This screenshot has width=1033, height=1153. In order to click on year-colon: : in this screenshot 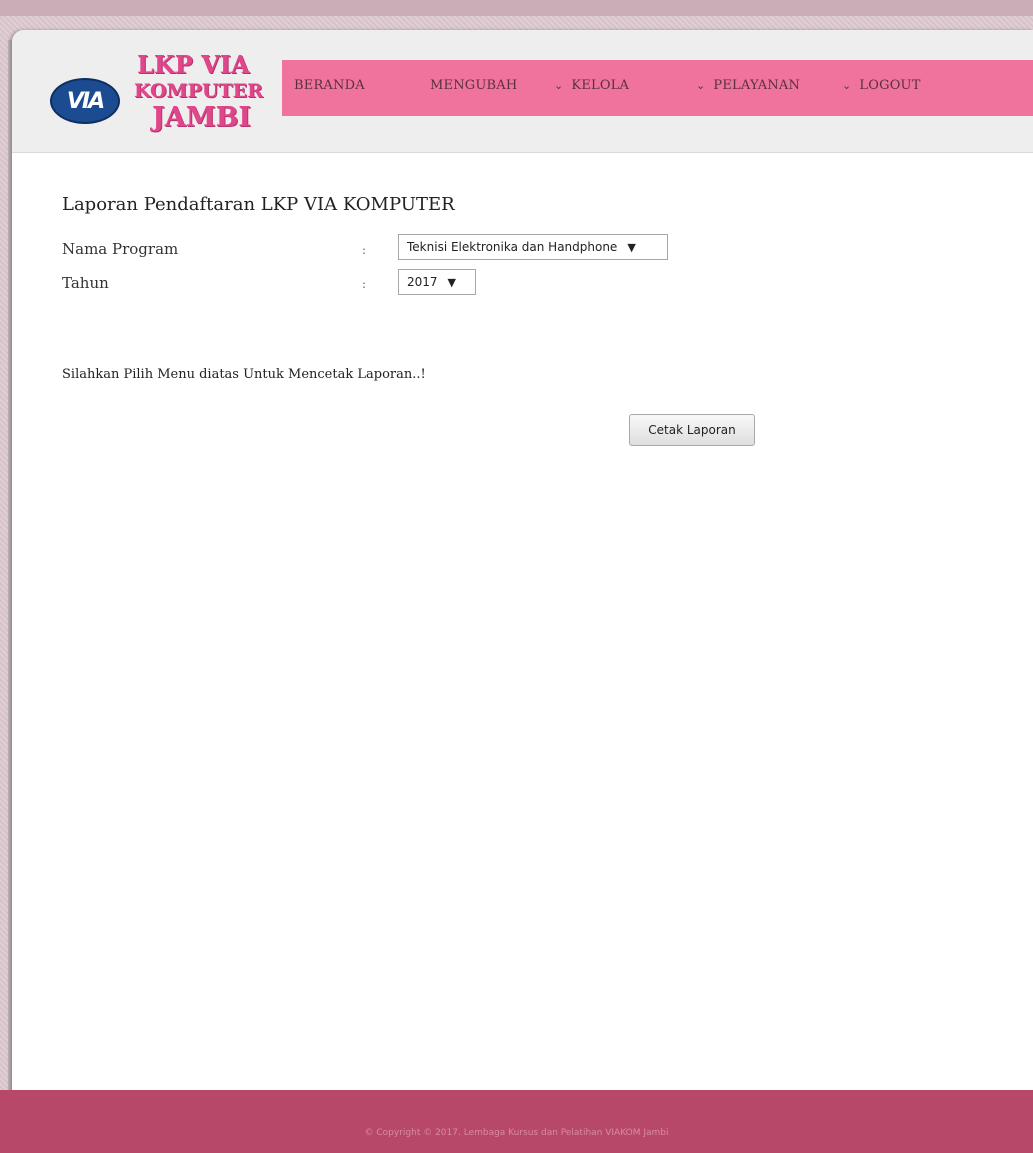, I will do `click(364, 284)`.